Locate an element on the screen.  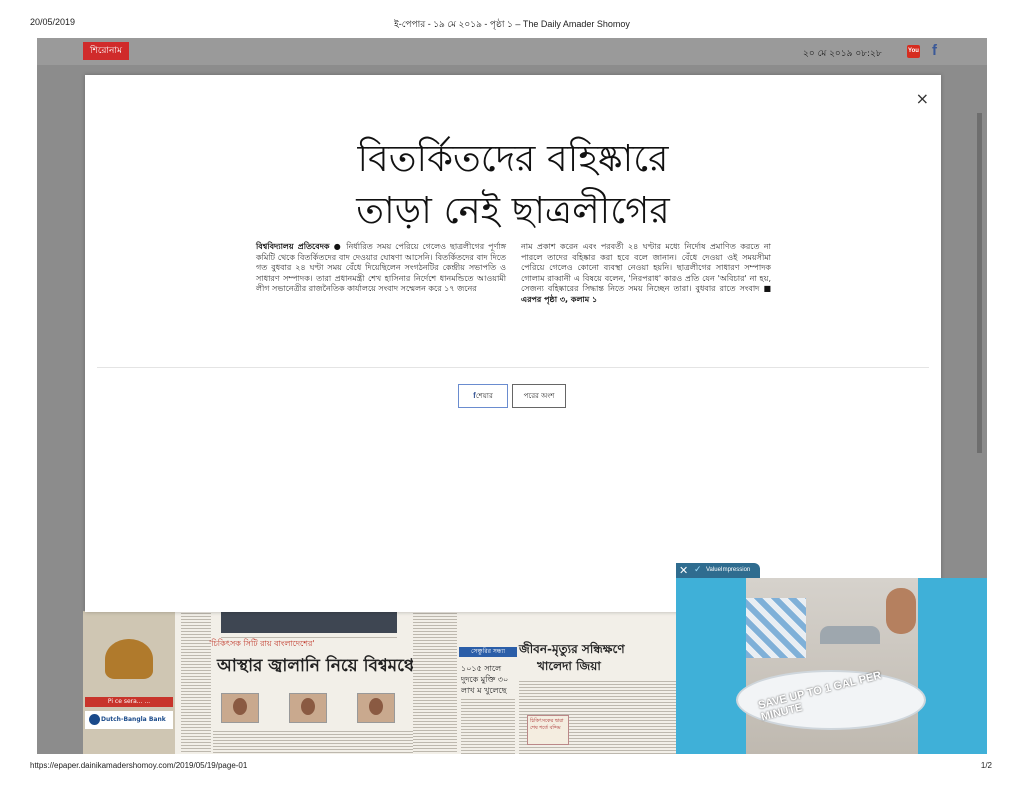
next-part-button: পরের অংশ is located at coordinates (539, 396).